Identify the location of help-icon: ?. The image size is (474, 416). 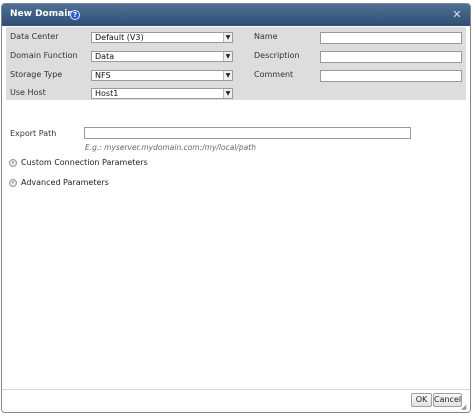
(75, 15).